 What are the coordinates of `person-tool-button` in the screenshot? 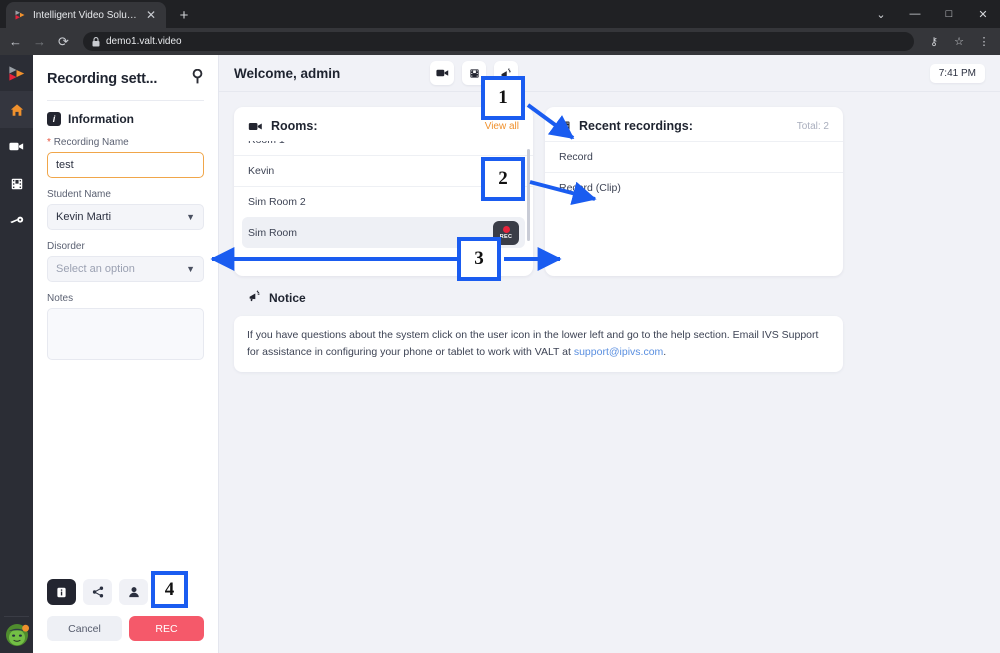 It's located at (133, 592).